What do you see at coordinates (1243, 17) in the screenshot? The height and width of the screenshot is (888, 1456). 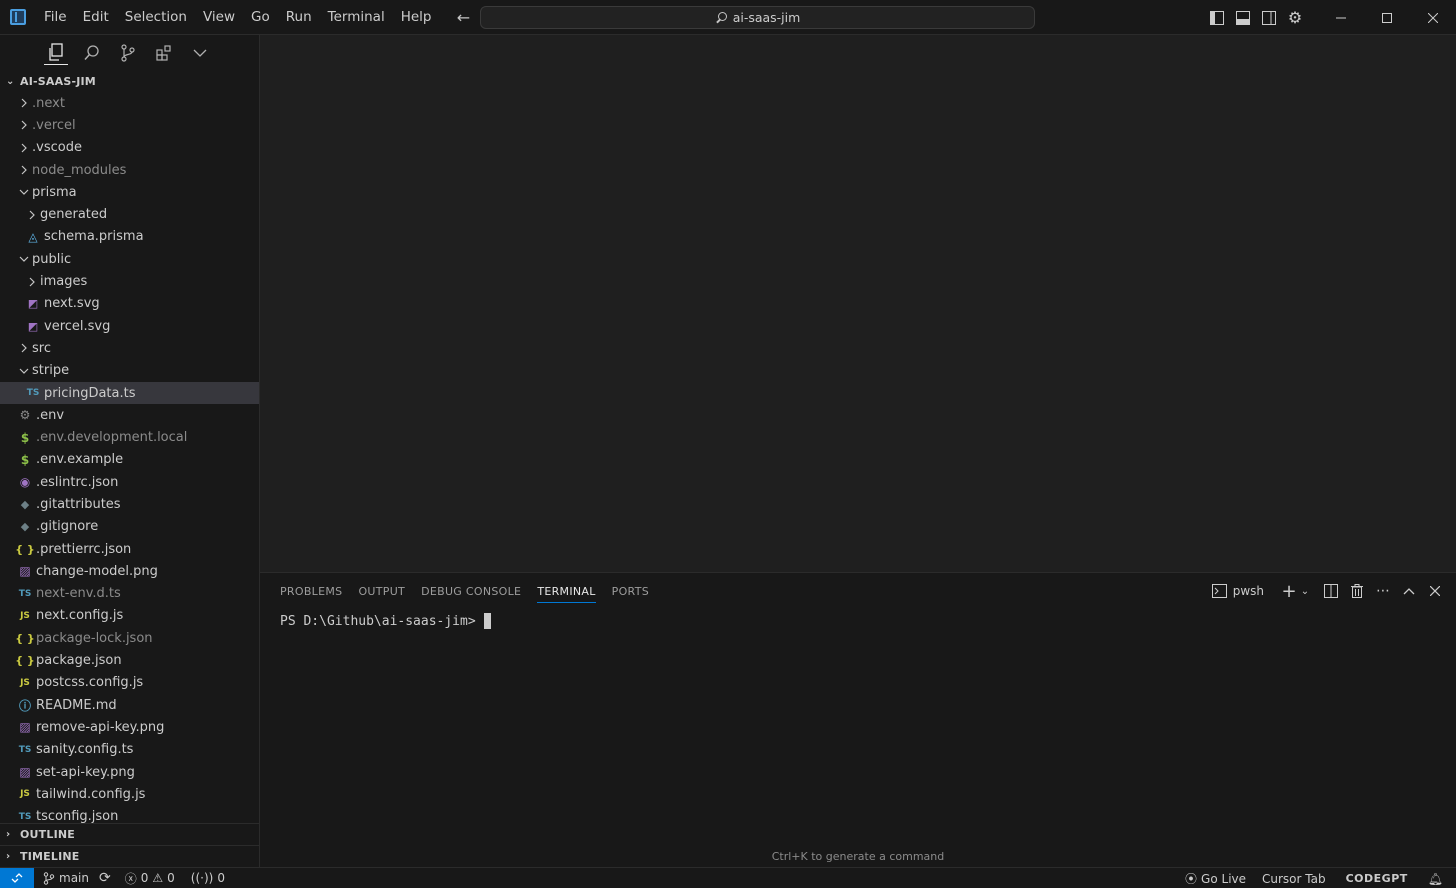 I see `toggle-panel-icon` at bounding box center [1243, 17].